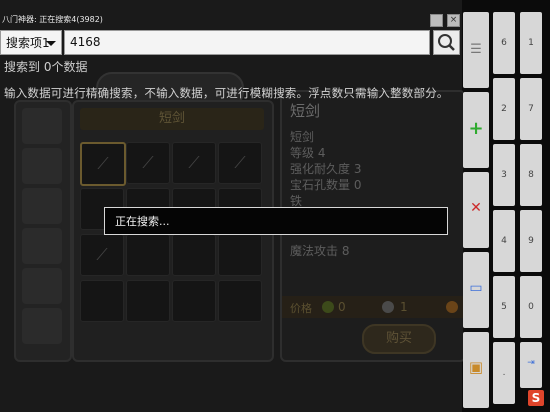 Image resolution: width=550 pixels, height=412 pixels. I want to click on plus-icon: +, so click(476, 128).